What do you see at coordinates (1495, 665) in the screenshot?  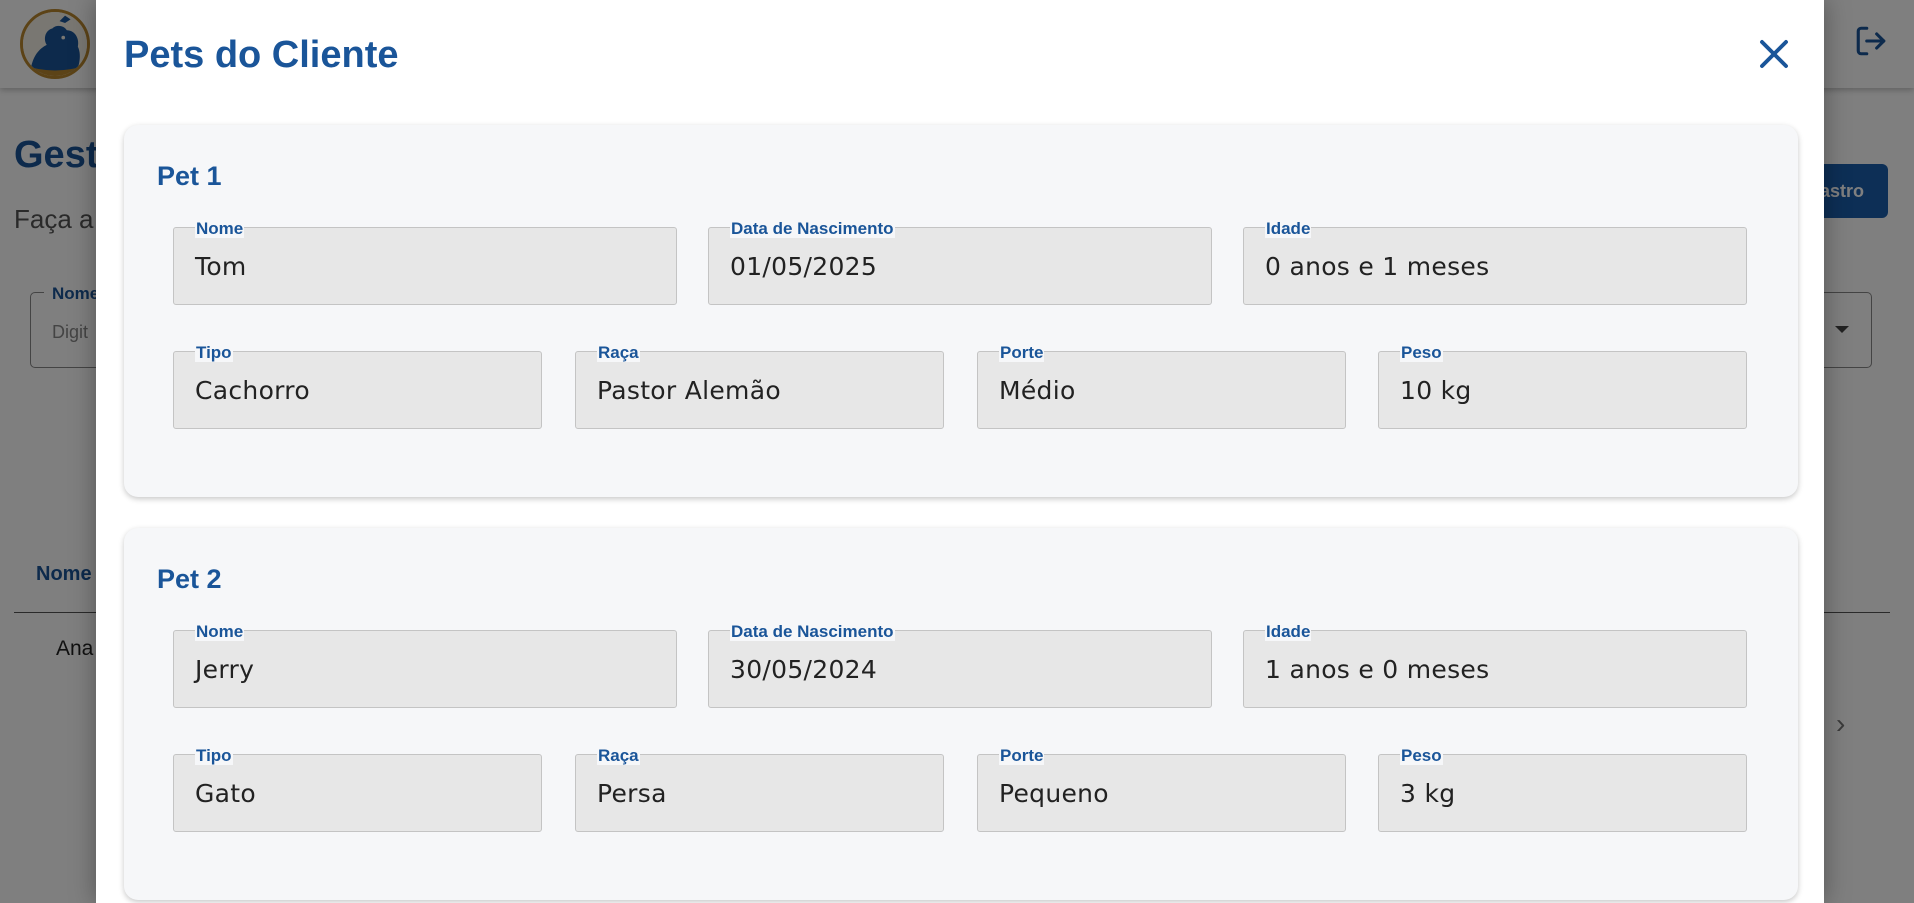 I see `pet-age-field: Idade 1 anos e 0 meses` at bounding box center [1495, 665].